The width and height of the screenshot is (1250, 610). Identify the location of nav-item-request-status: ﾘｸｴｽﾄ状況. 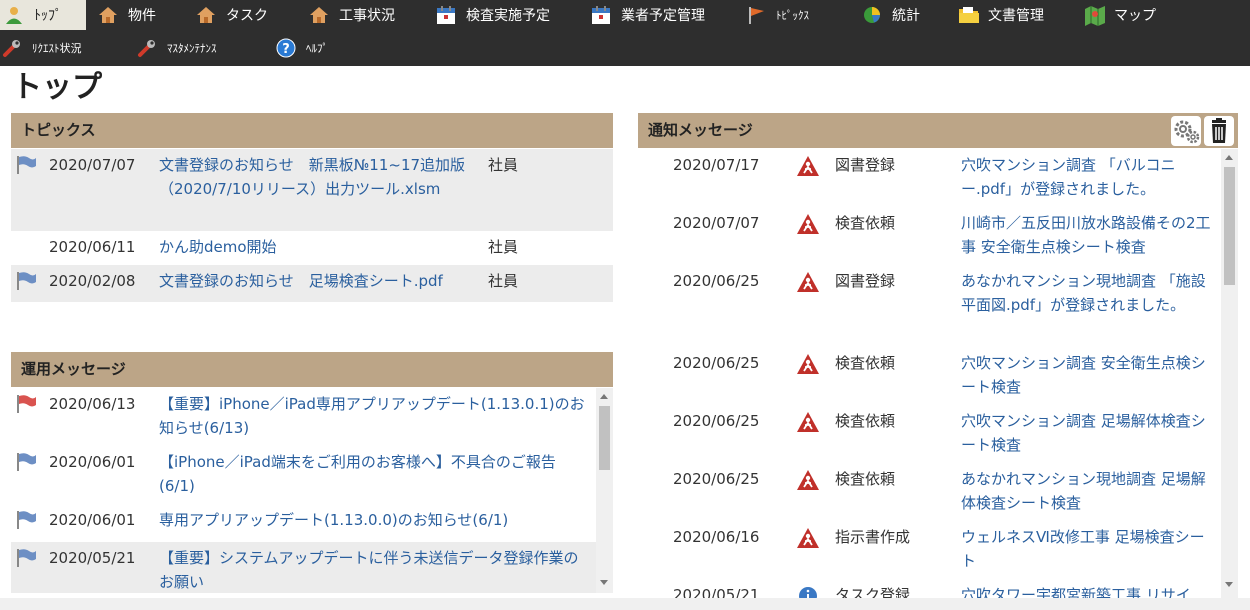
(42, 48).